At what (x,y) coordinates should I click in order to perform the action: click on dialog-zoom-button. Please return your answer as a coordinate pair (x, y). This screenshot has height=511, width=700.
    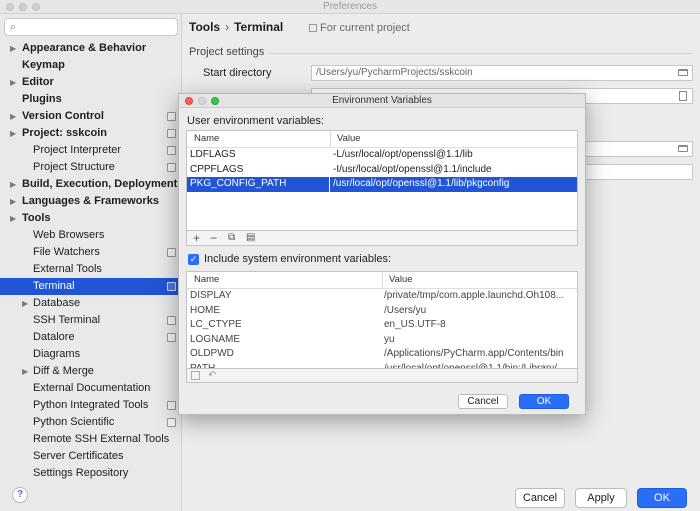
    Looking at the image, I should click on (215, 101).